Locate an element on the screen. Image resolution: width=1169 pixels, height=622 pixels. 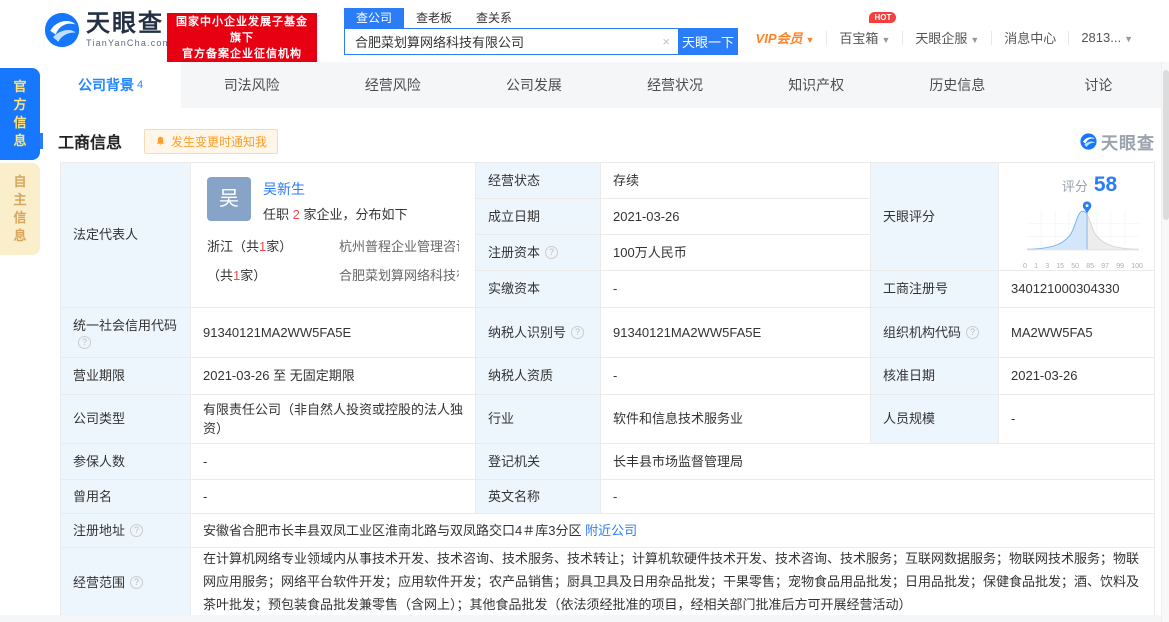
tab-operating-risk: 经营风险 is located at coordinates (392, 85).